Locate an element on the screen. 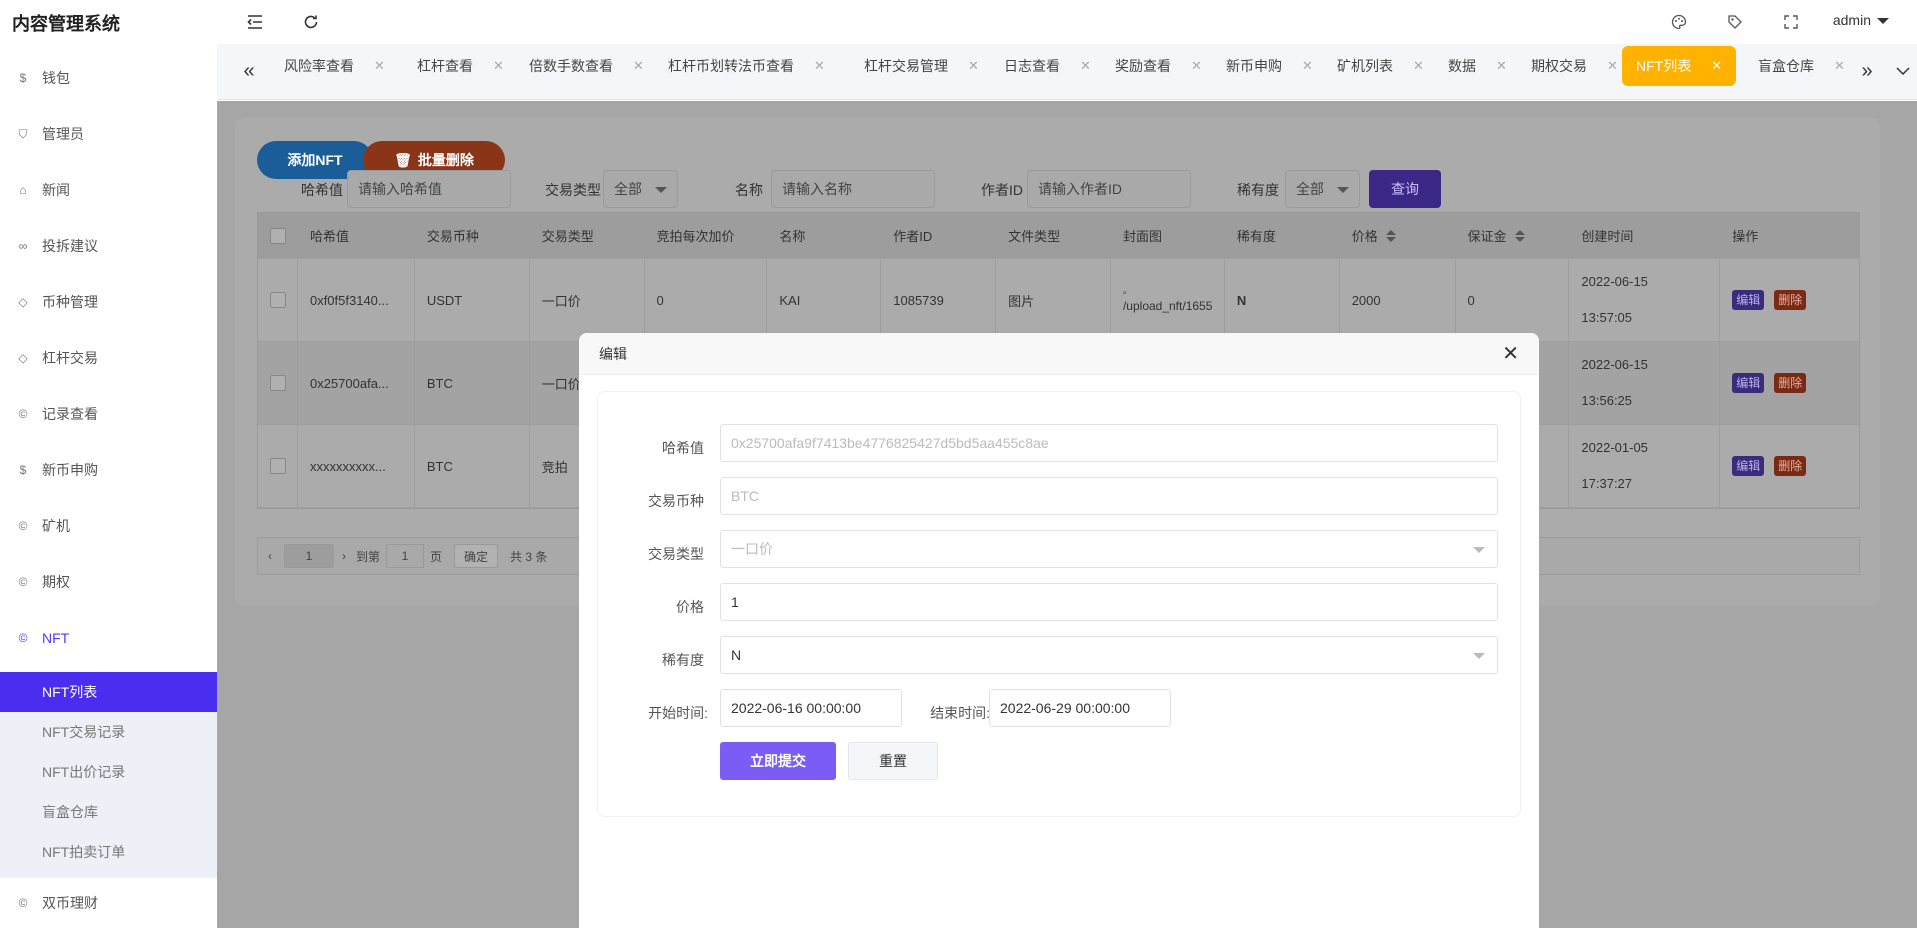 This screenshot has width=1917, height=928. goto-page-input: 1 is located at coordinates (405, 556).